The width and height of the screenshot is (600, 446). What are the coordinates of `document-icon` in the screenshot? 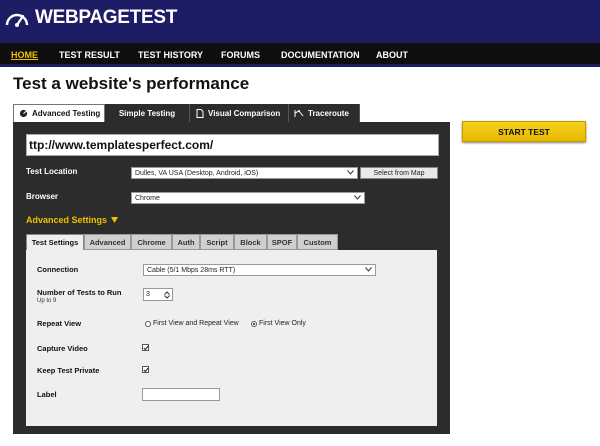 It's located at (200, 113).